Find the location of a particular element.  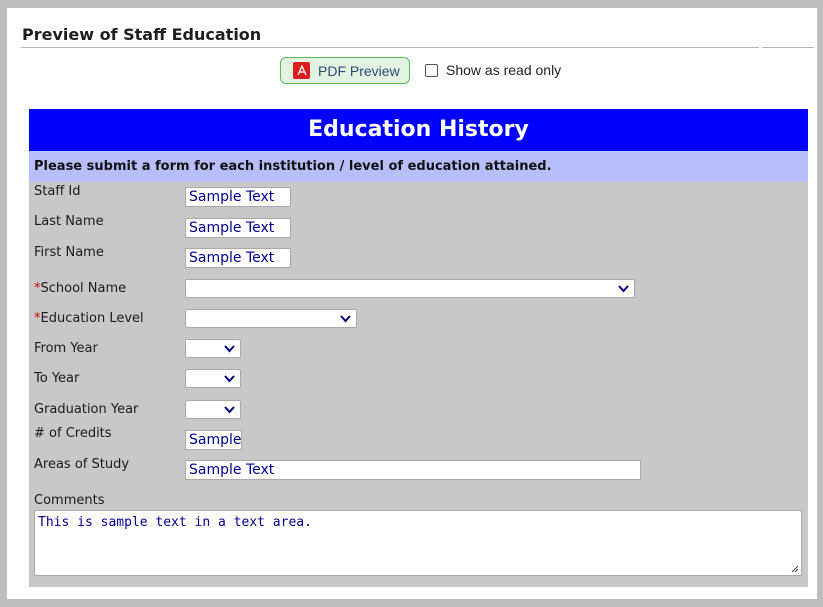

last-name-field: Sample Text is located at coordinates (238, 228).